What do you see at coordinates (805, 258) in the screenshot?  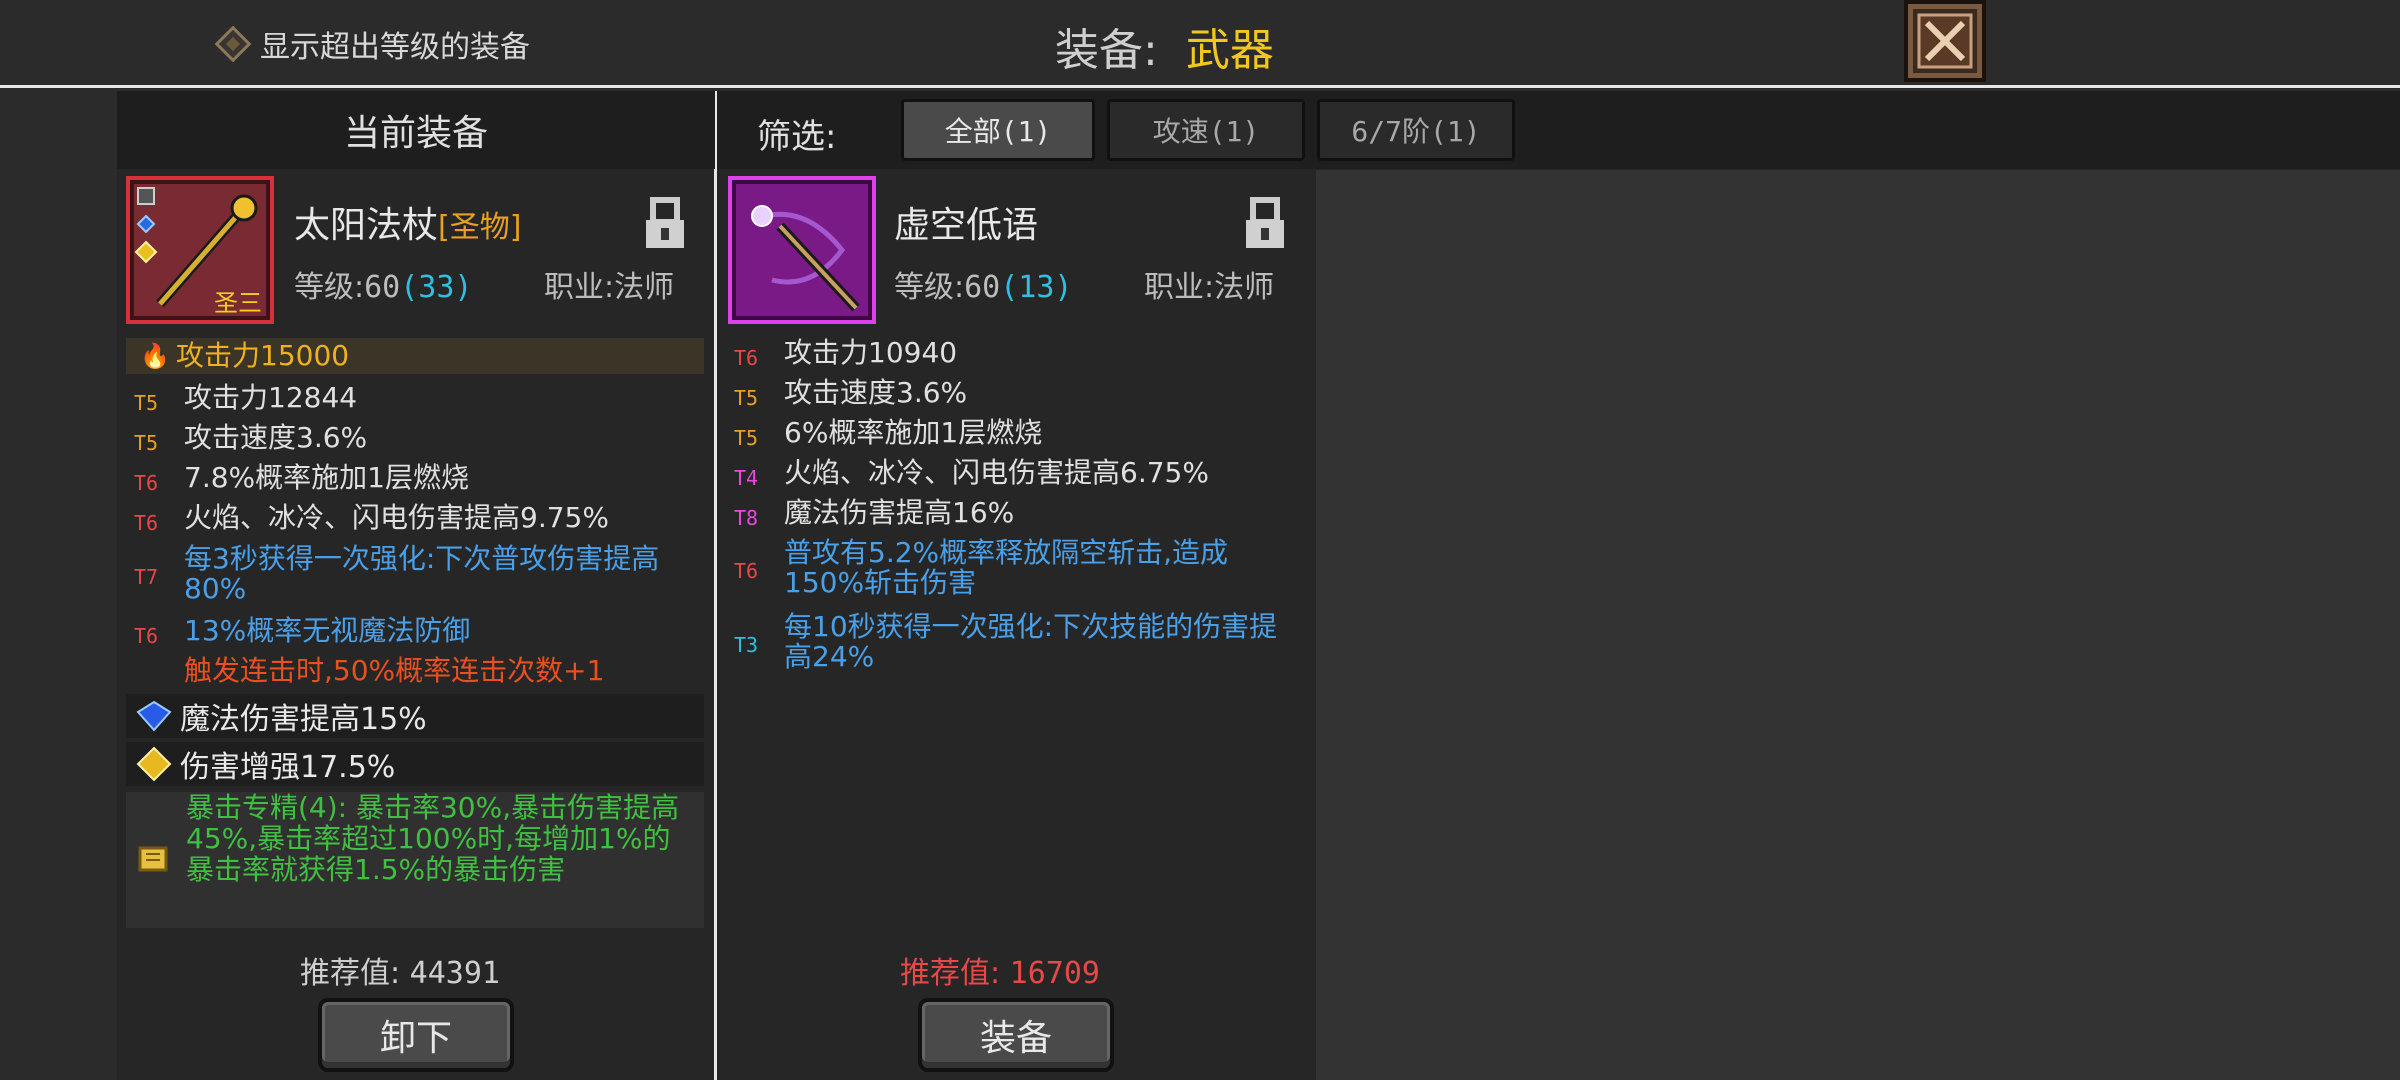 I see `void-staff-icon` at bounding box center [805, 258].